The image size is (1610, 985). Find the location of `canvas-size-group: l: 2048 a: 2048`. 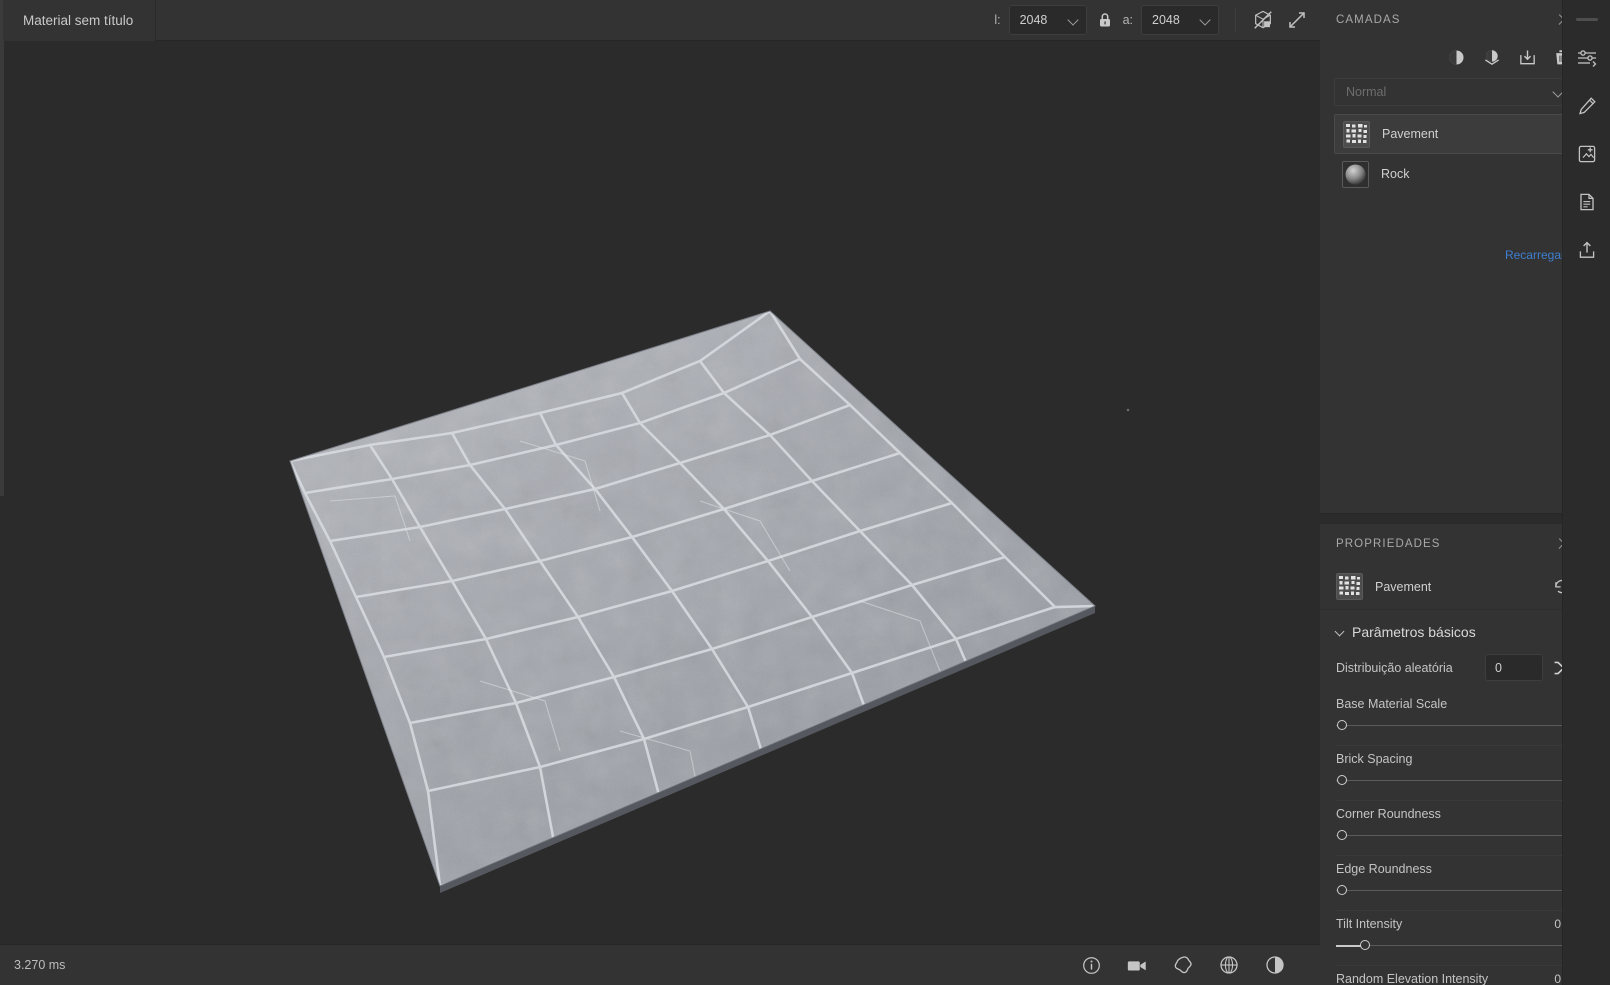

canvas-size-group: l: 2048 a: 2048 is located at coordinates (1109, 20).